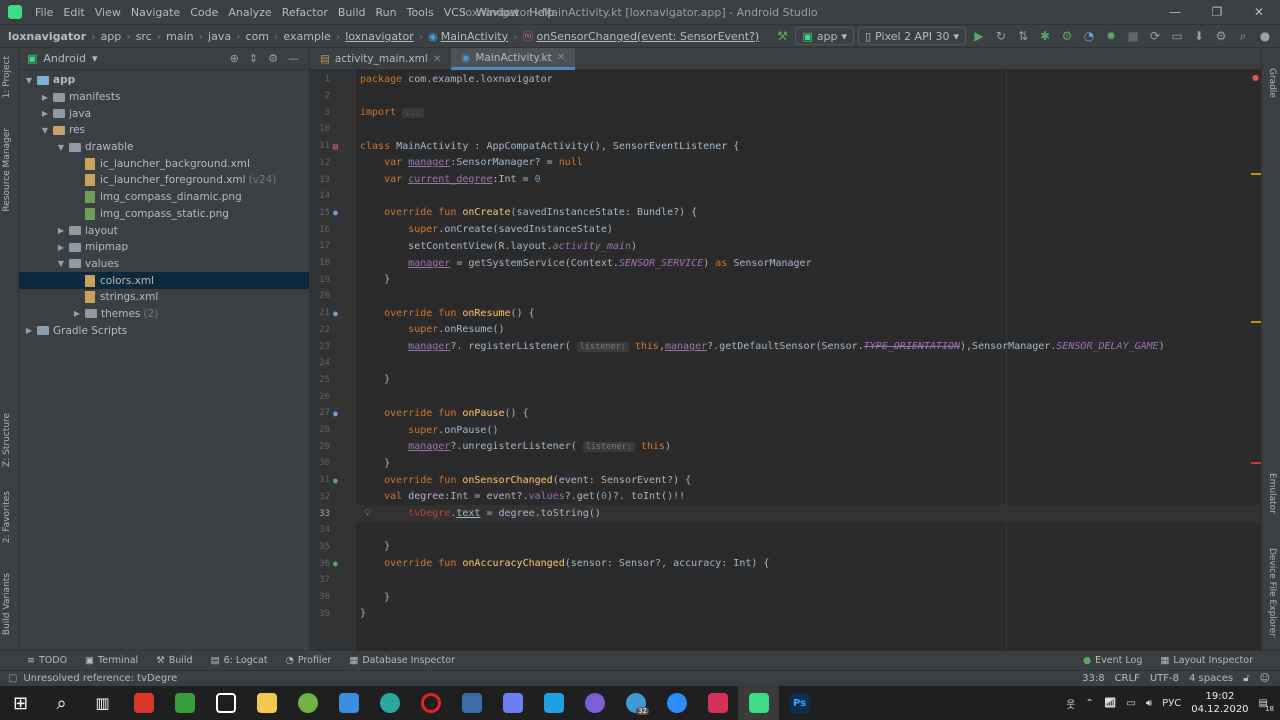 Image resolution: width=1280 pixels, height=720 pixels. What do you see at coordinates (320, 296) in the screenshot?
I see `line-number: 20` at bounding box center [320, 296].